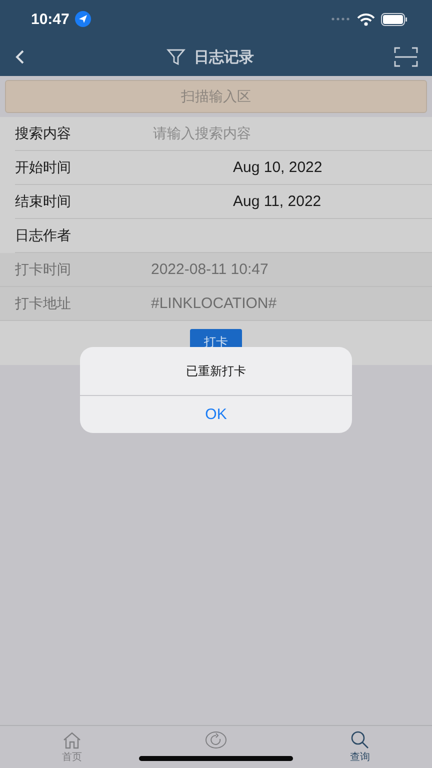 Image resolution: width=432 pixels, height=768 pixels. Describe the element at coordinates (43, 303) in the screenshot. I see `field-label: 打卡地址` at that location.